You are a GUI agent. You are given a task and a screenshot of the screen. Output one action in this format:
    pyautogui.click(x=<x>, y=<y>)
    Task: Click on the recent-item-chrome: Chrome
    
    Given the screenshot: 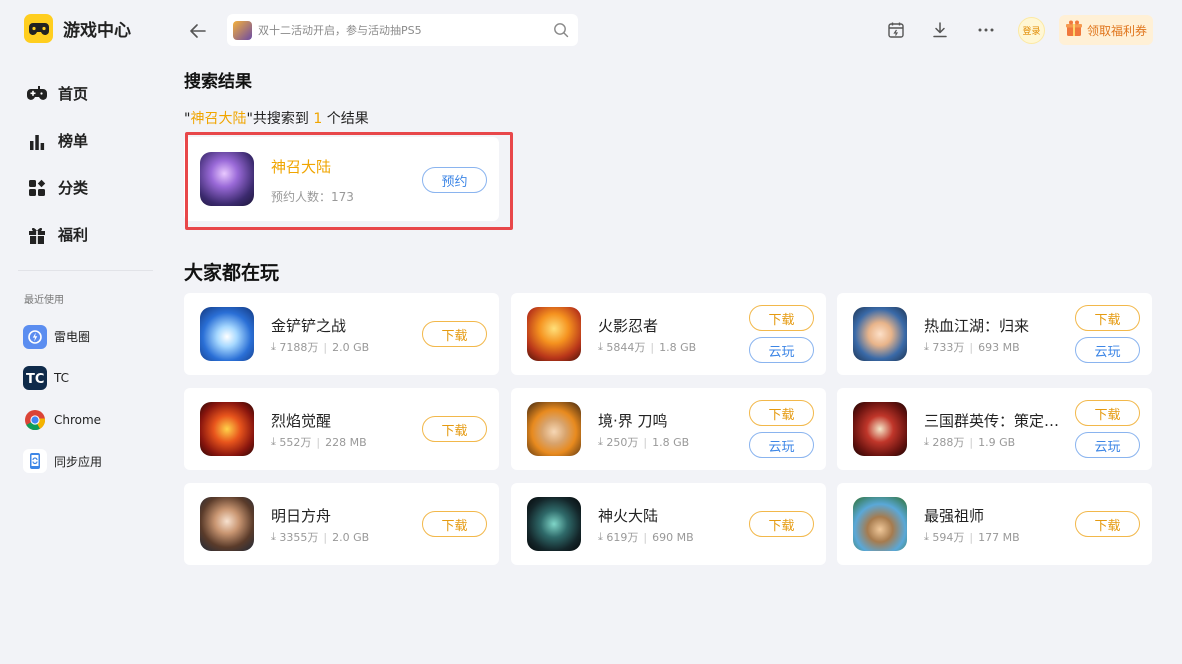 What is the action you would take?
    pyautogui.click(x=62, y=420)
    